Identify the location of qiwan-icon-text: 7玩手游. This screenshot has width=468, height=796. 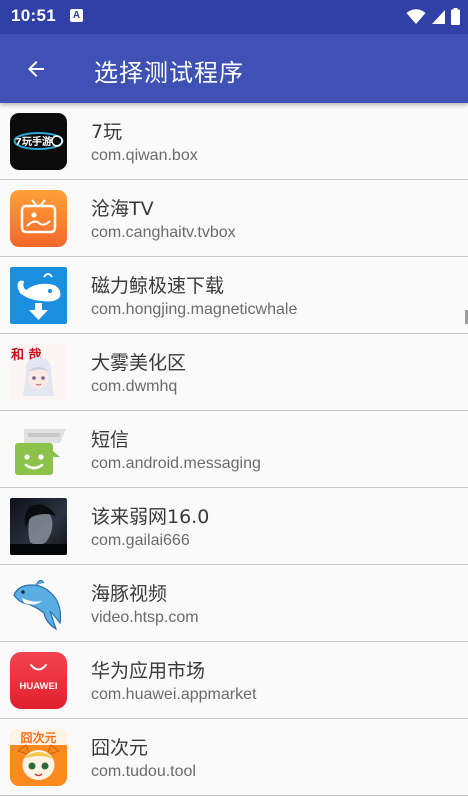
(33, 141).